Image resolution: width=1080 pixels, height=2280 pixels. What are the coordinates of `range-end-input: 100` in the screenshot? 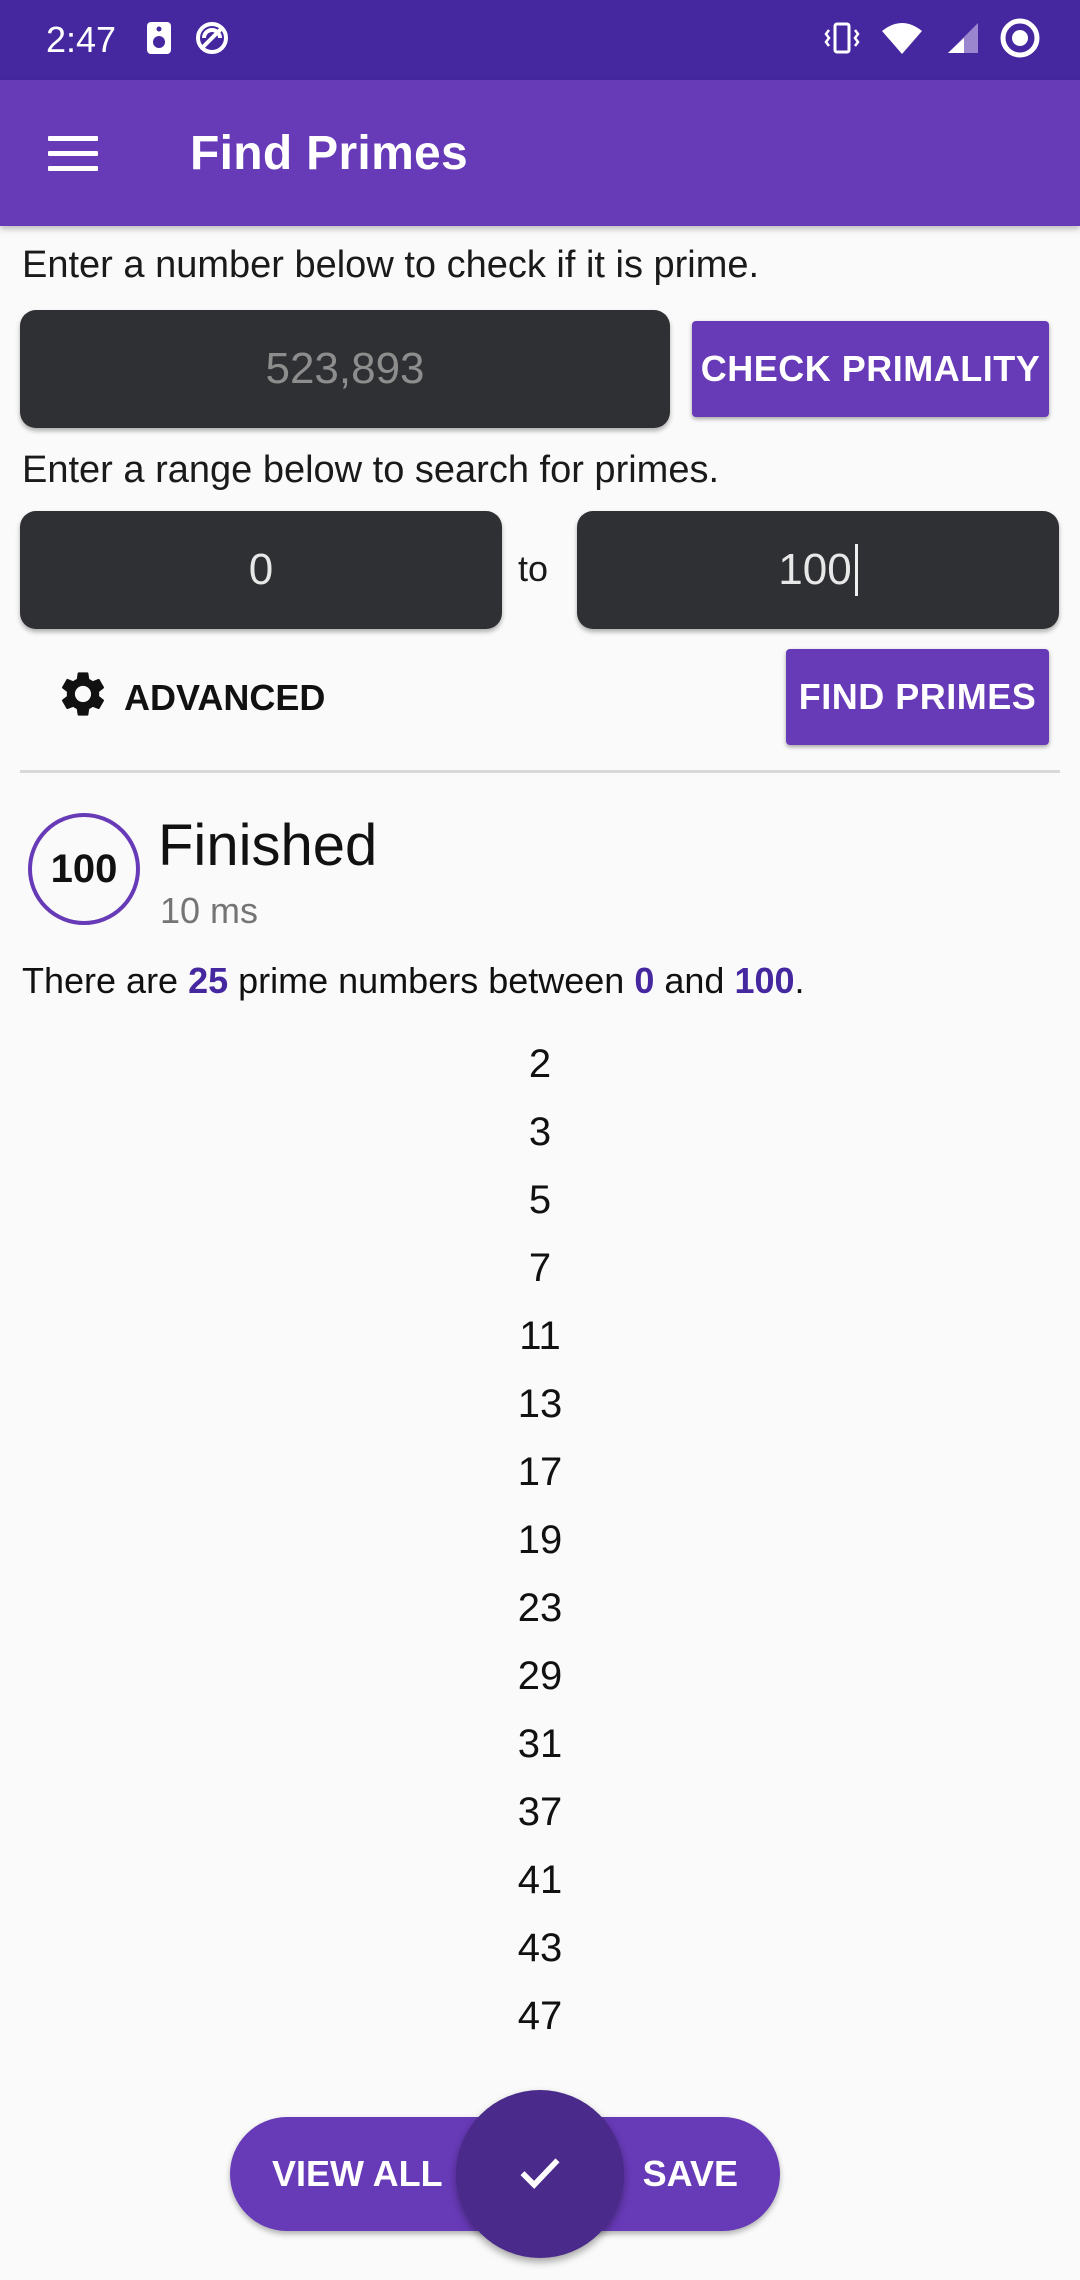 It's located at (818, 570).